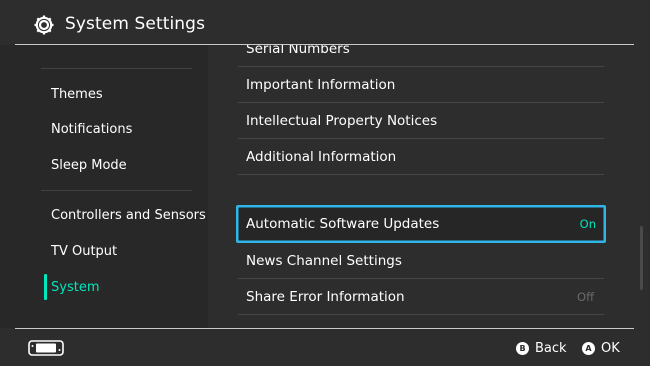 The height and width of the screenshot is (366, 650). I want to click on list-item-label: Intellectual Property Notices, so click(342, 120).